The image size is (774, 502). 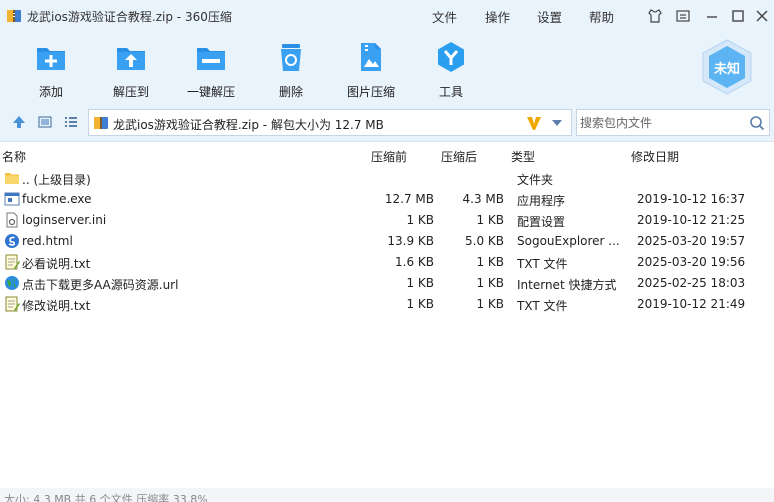 I want to click on dropdown-arrow-icon, so click(x=557, y=123).